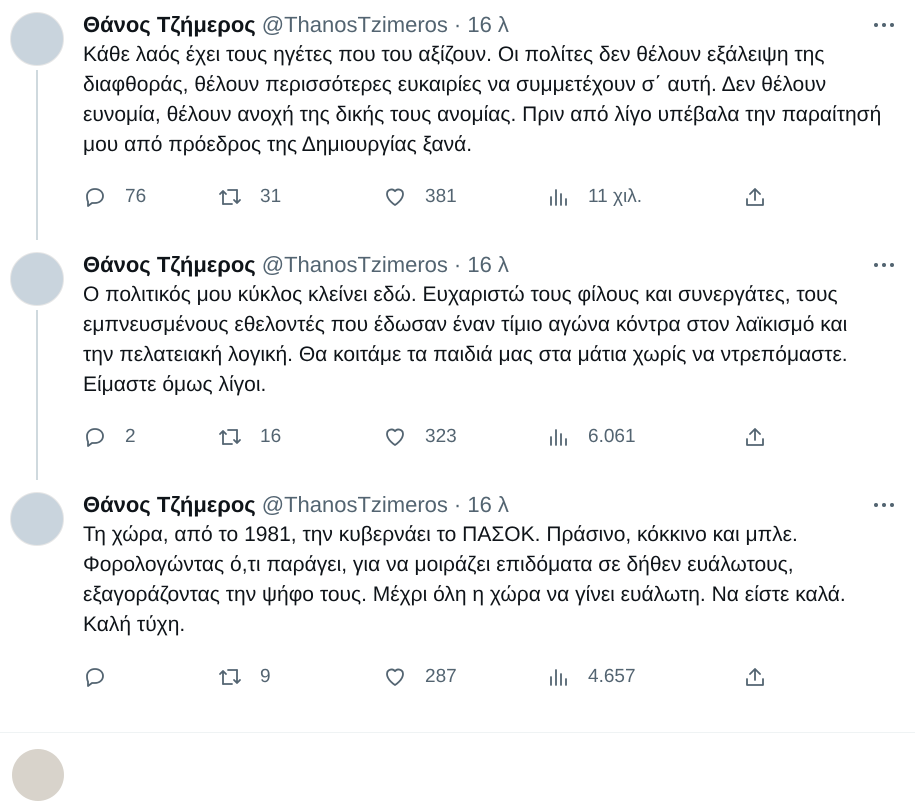  Describe the element at coordinates (130, 437) in the screenshot. I see `reply-count: 2` at that location.